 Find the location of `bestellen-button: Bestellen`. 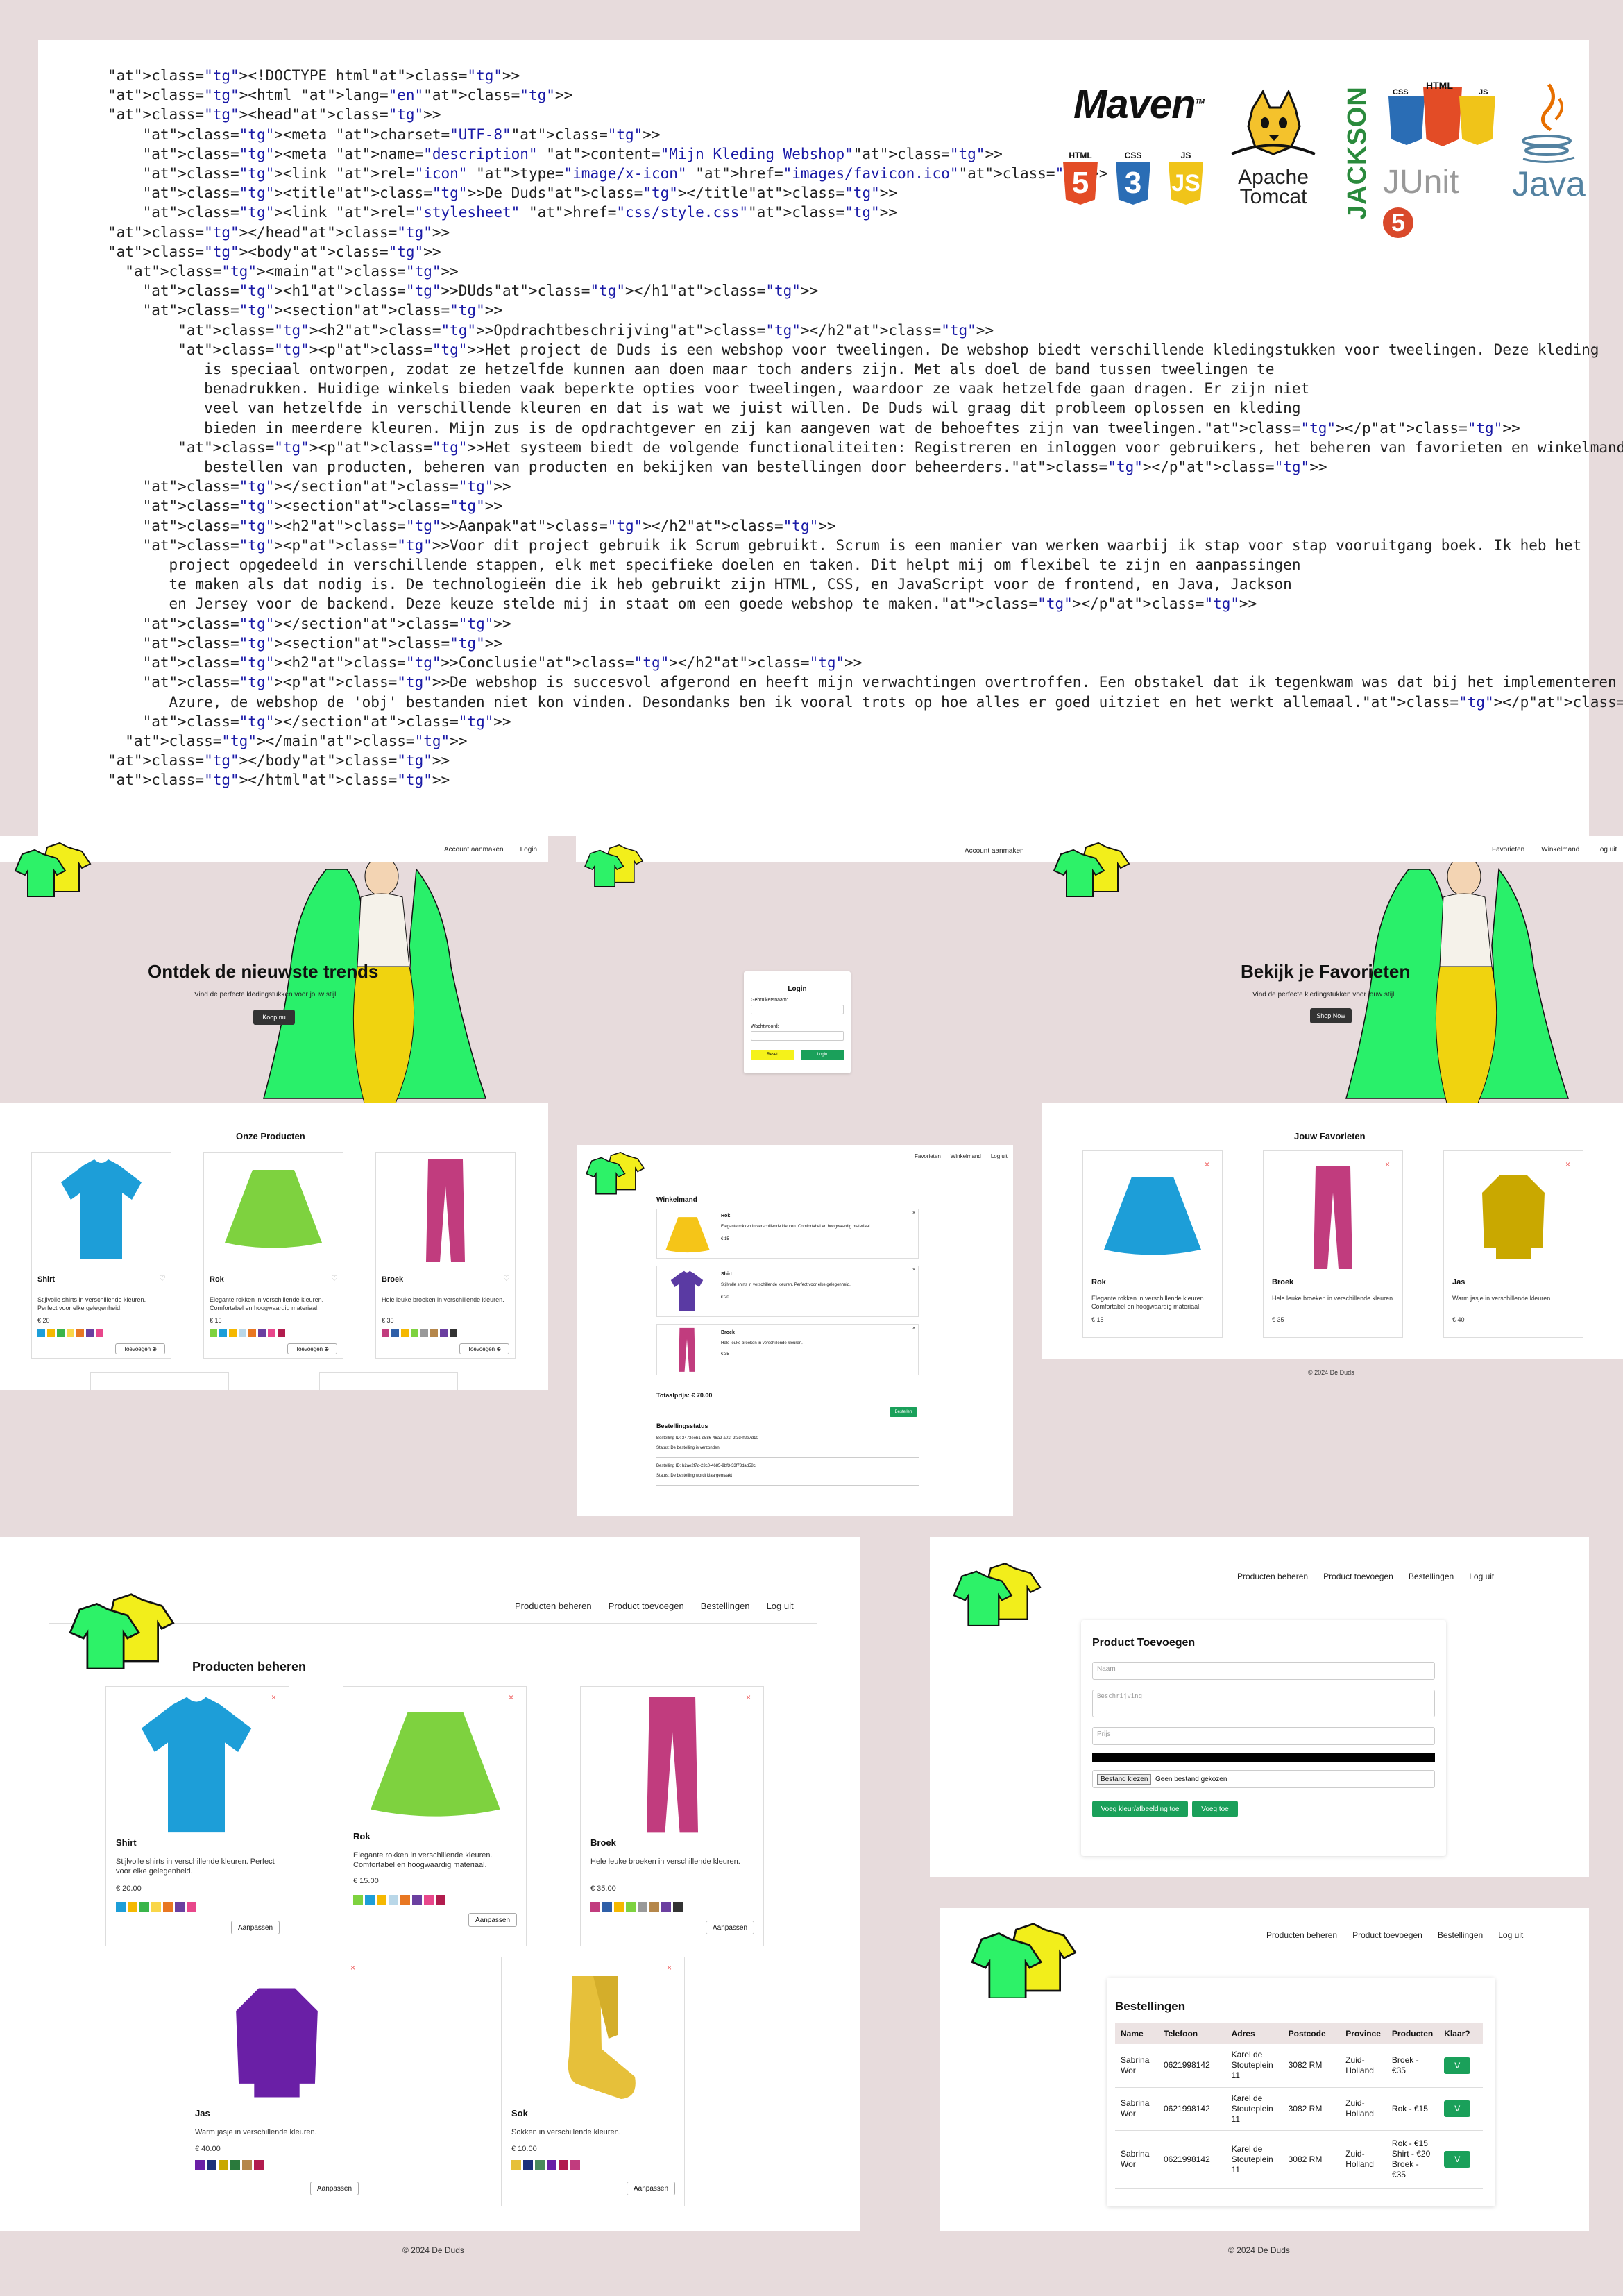

bestellen-button: Bestellen is located at coordinates (903, 1412).